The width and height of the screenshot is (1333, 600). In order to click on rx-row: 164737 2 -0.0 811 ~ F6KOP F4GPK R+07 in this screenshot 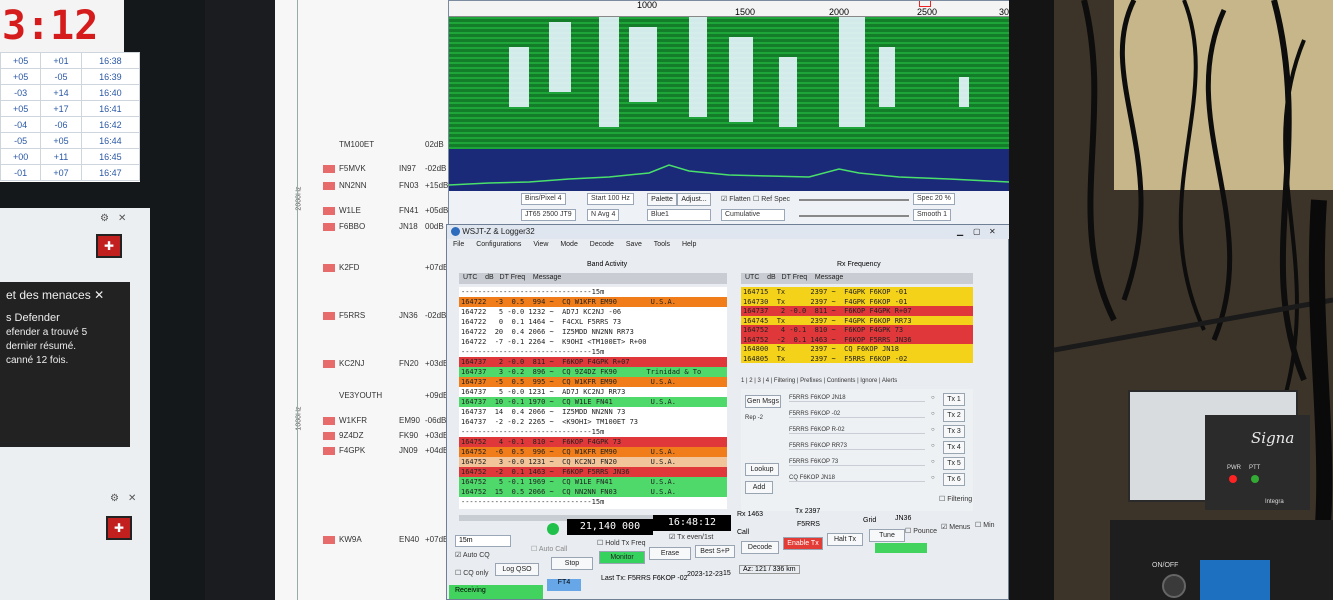, I will do `click(857, 311)`.